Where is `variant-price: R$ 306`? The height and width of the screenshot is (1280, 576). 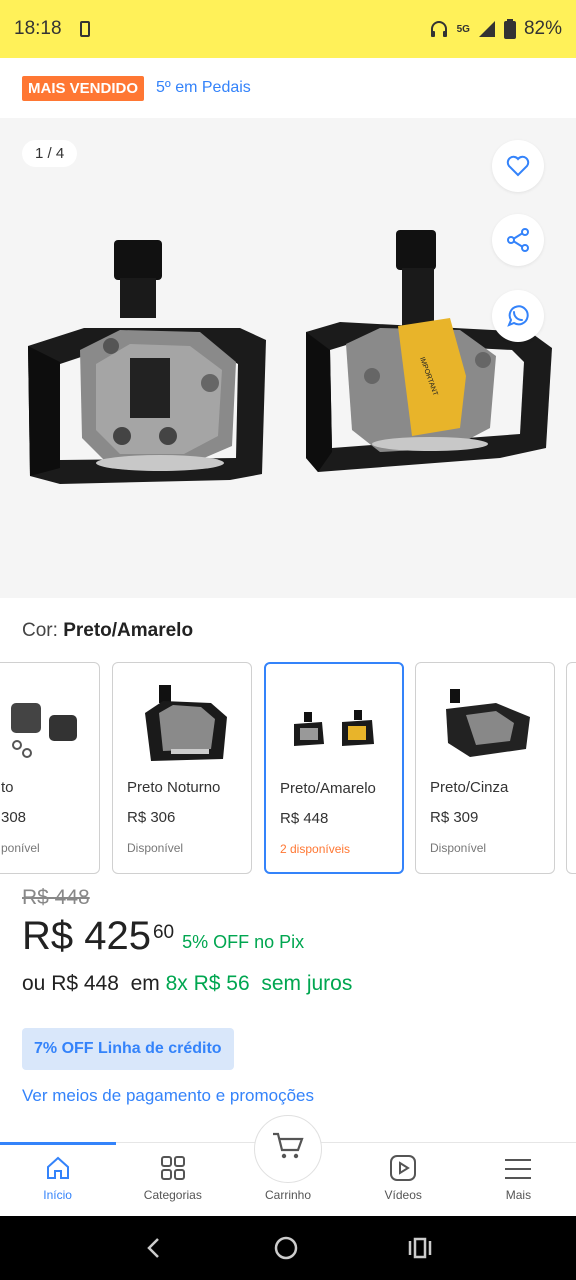 variant-price: R$ 306 is located at coordinates (151, 817).